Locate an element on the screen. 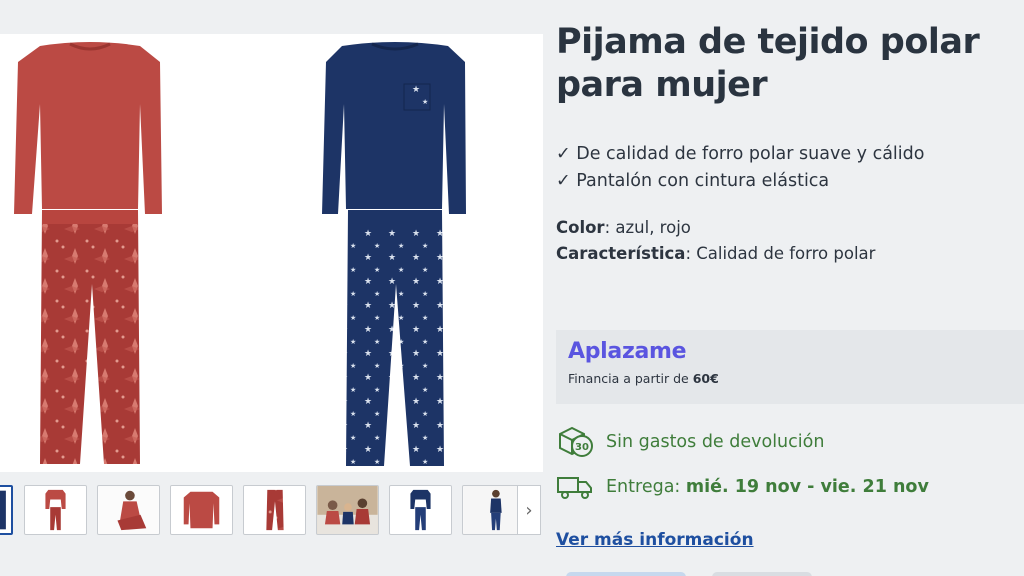 The image size is (1024, 576). feature-item: De calidad de forro polar suave y cálido is located at coordinates (740, 154).